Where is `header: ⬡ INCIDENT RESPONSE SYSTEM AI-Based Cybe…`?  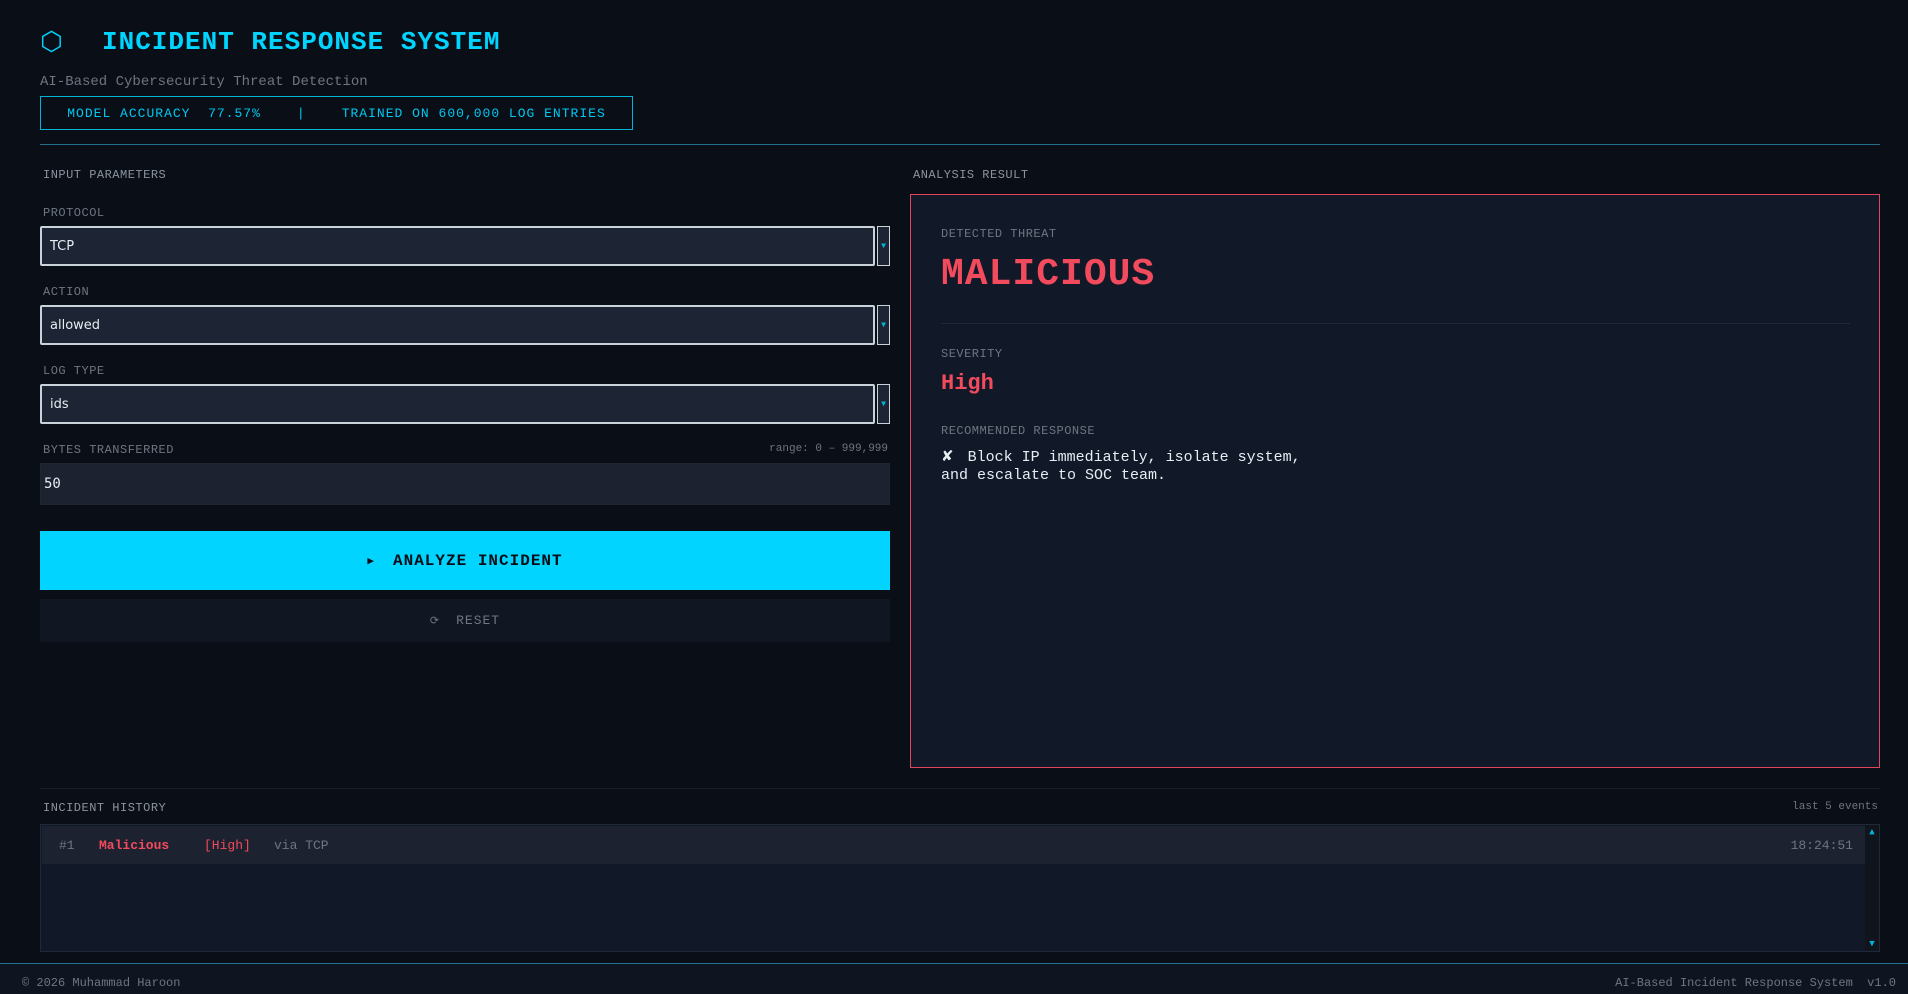
header: ⬡ INCIDENT RESPONSE SYSTEM AI-Based Cybe… is located at coordinates (270, 57).